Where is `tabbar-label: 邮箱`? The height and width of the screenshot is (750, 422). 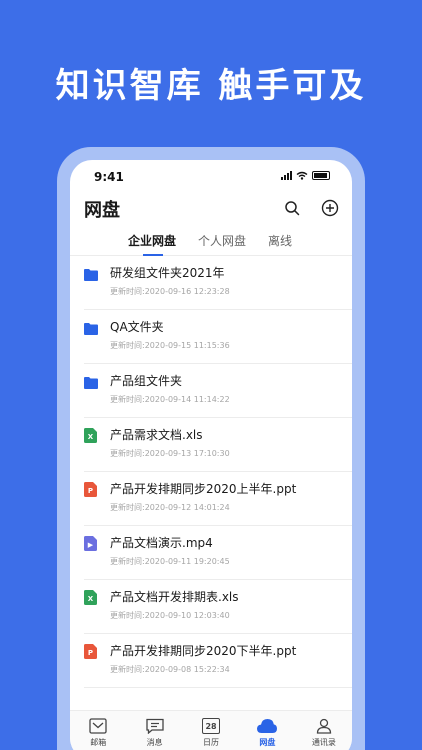
tabbar-label: 邮箱 is located at coordinates (98, 742).